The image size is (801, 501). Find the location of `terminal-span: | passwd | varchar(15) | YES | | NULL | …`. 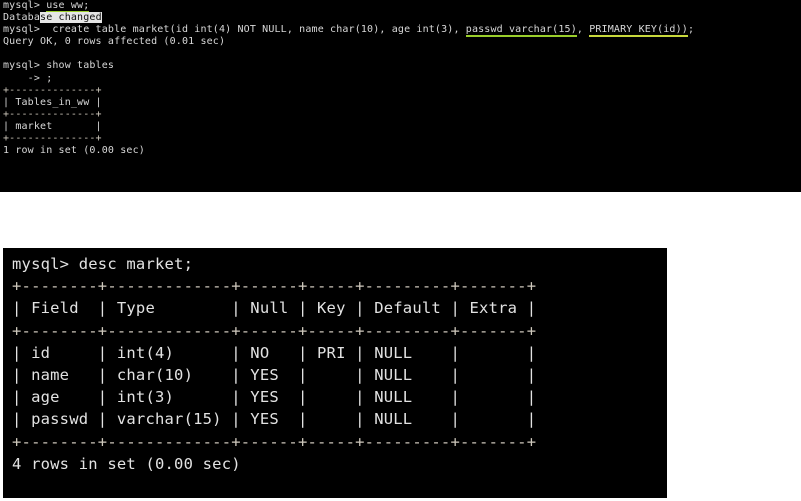

terminal-span: | passwd | varchar(15) | YES | | NULL | … is located at coordinates (274, 419).